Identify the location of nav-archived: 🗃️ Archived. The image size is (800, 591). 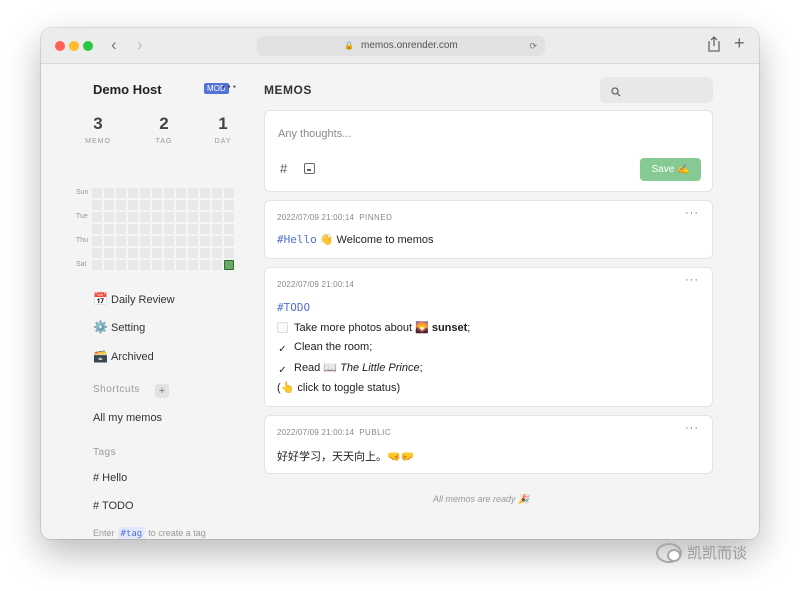
(123, 356).